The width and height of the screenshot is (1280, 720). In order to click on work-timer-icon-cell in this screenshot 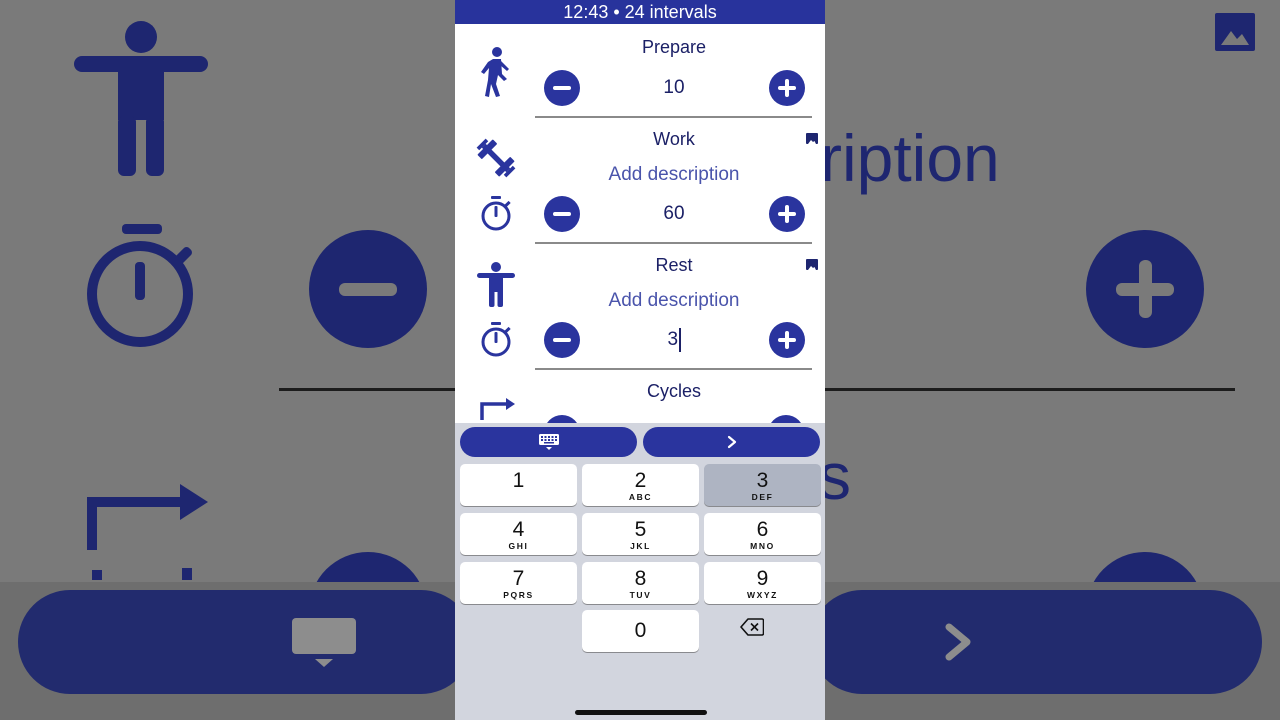, I will do `click(496, 214)`.